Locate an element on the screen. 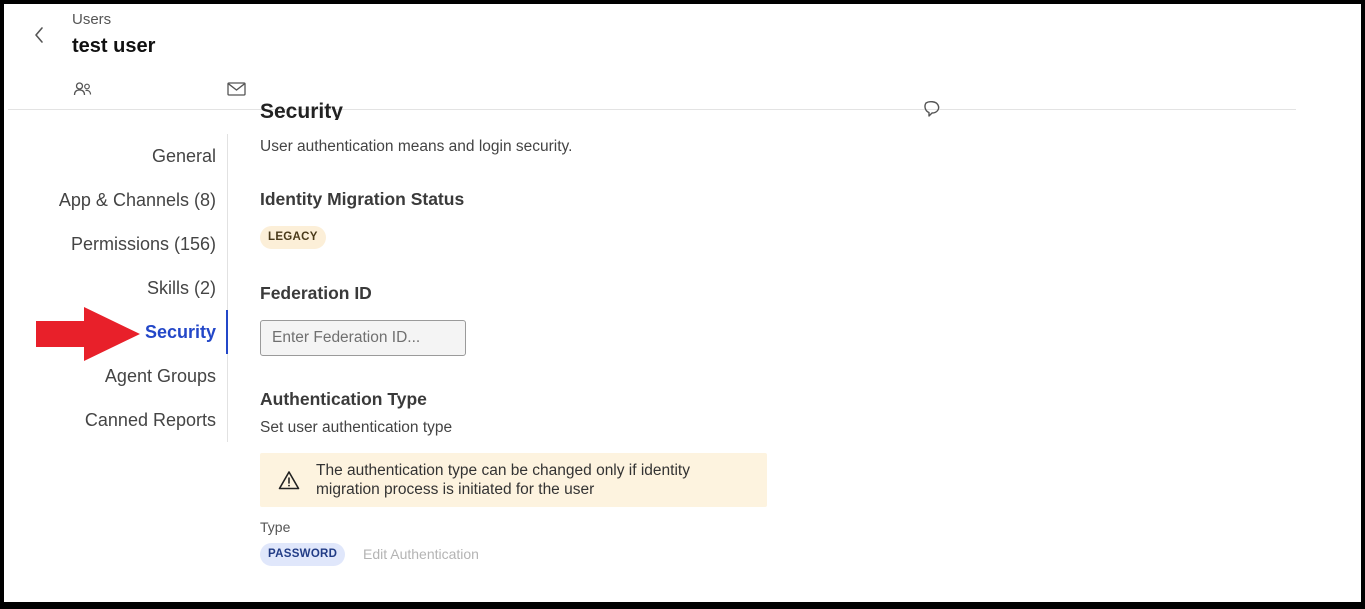 This screenshot has height=609, width=1365. side-nav-border is located at coordinates (227, 288).